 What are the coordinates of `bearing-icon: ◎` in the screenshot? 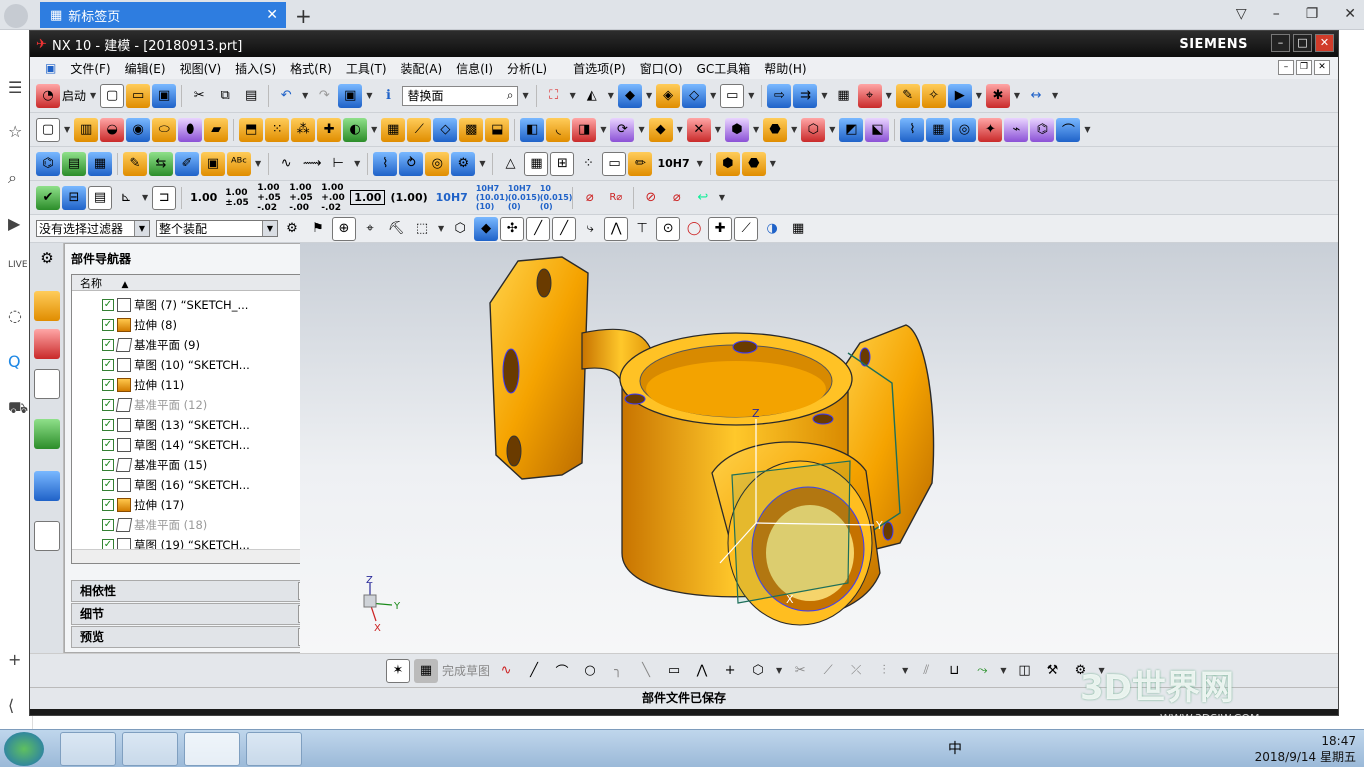 It's located at (437, 163).